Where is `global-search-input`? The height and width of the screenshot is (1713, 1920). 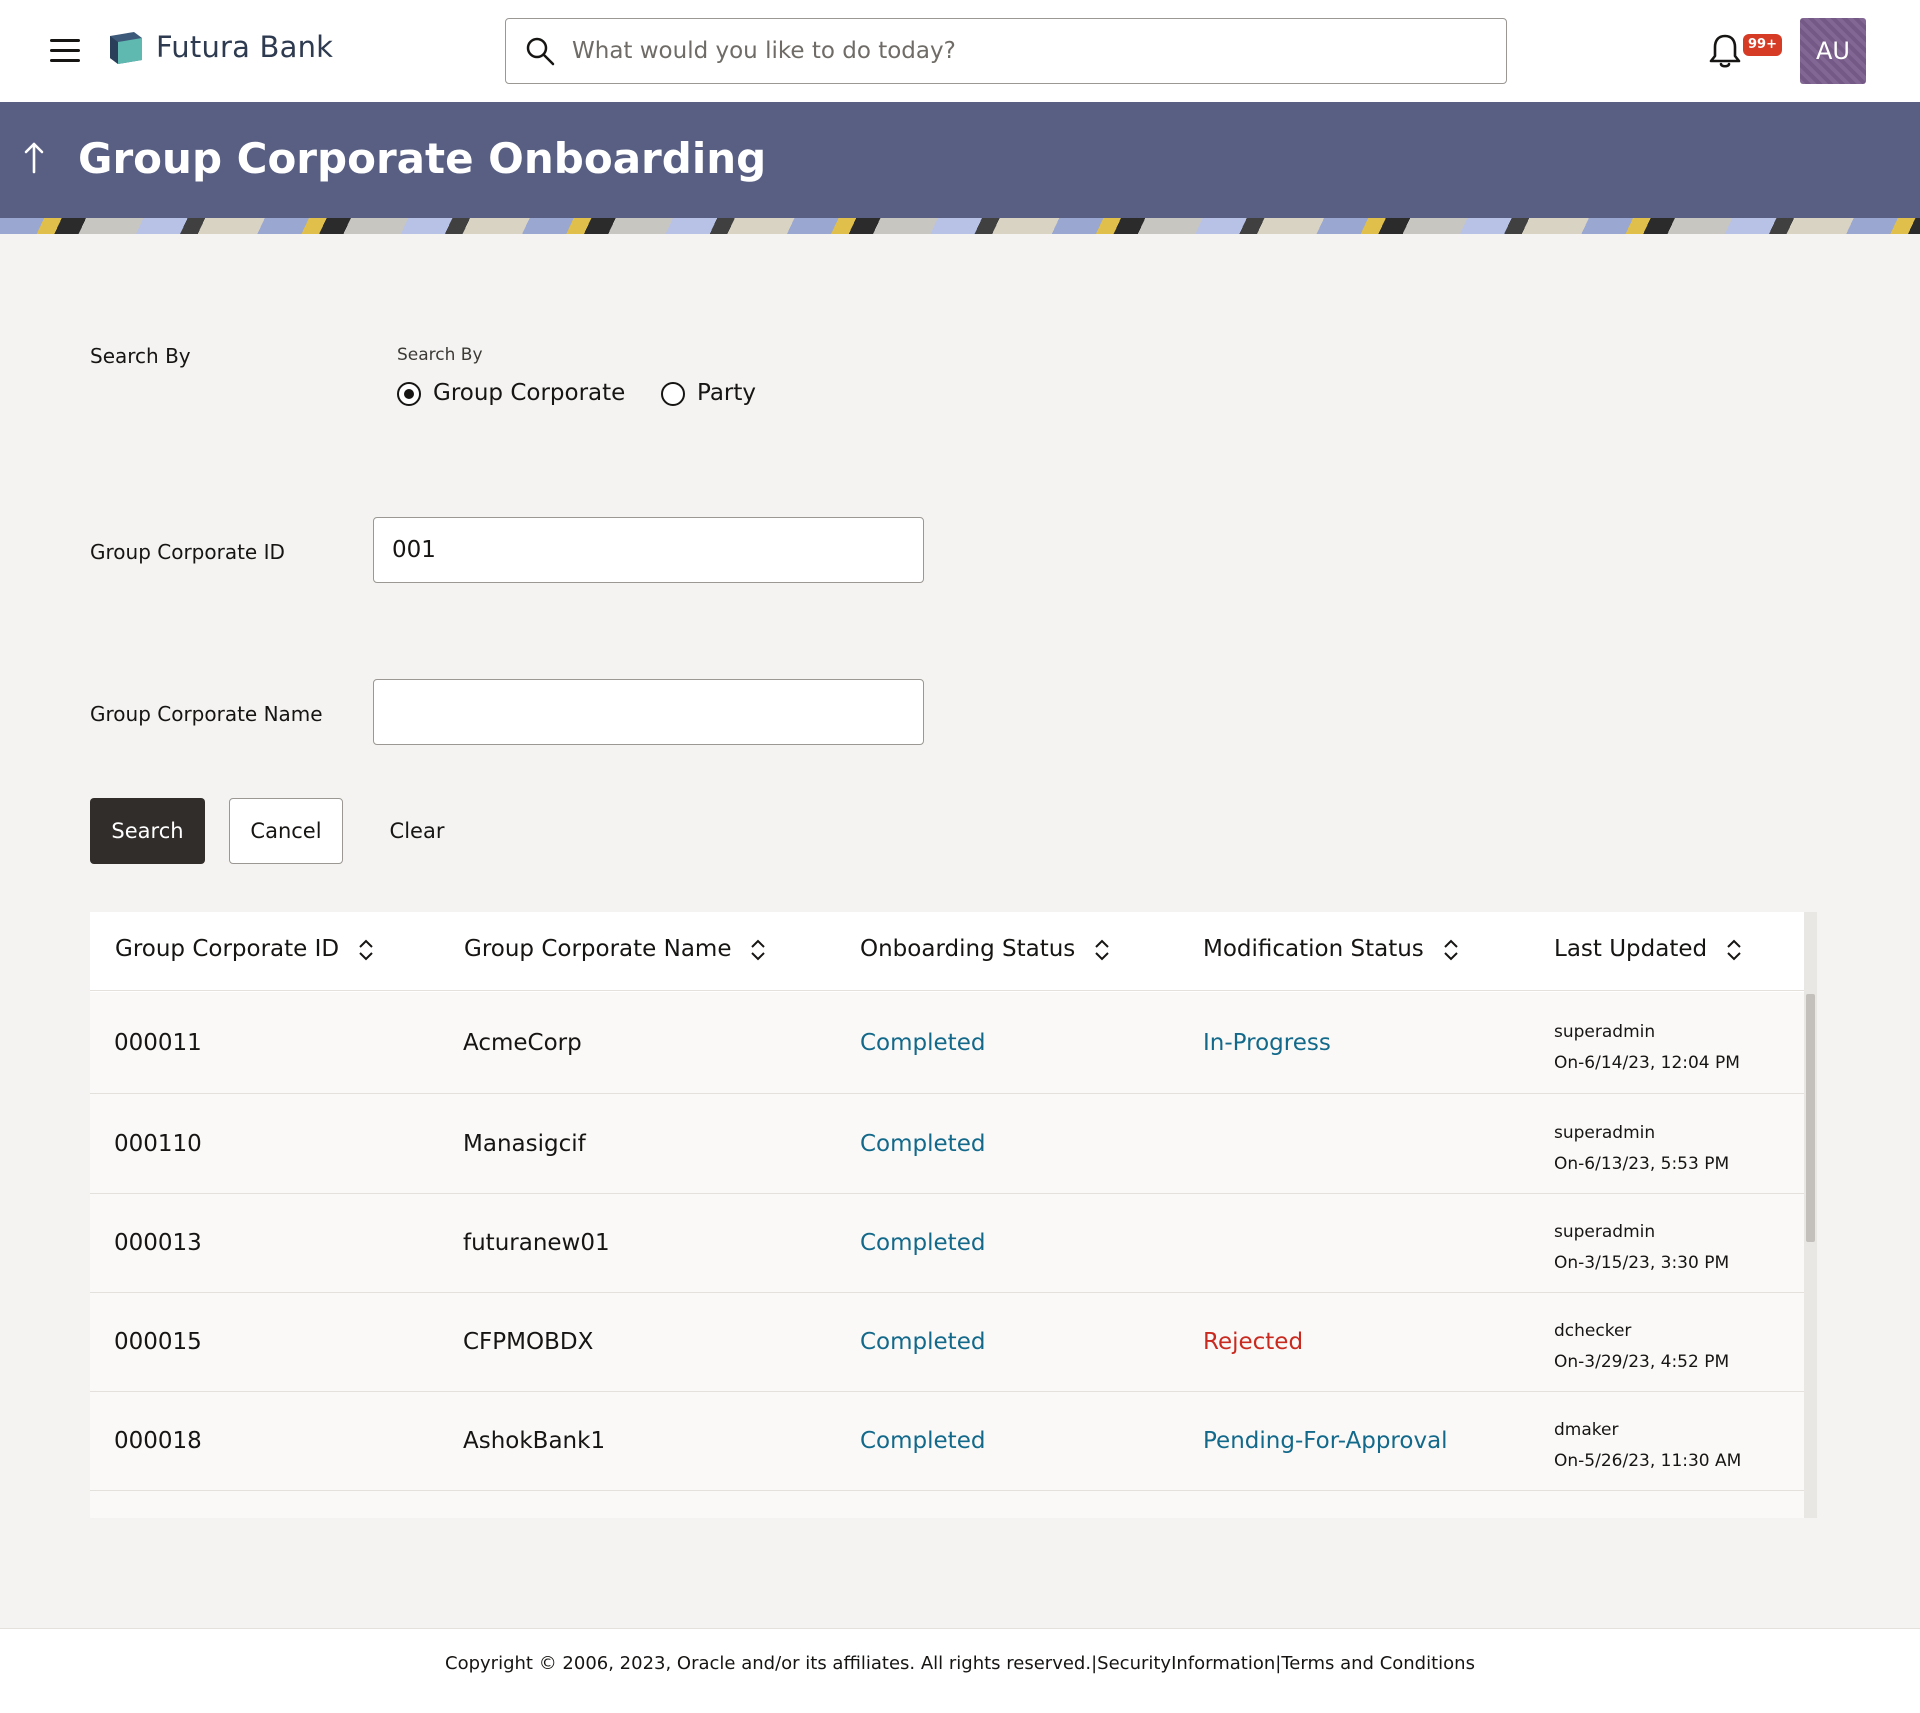 global-search-input is located at coordinates (1022, 51).